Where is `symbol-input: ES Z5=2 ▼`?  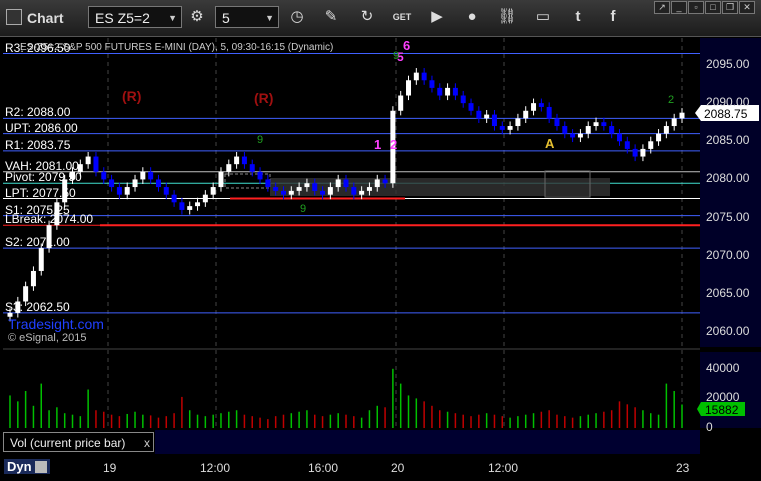 symbol-input: ES Z5=2 ▼ is located at coordinates (135, 17).